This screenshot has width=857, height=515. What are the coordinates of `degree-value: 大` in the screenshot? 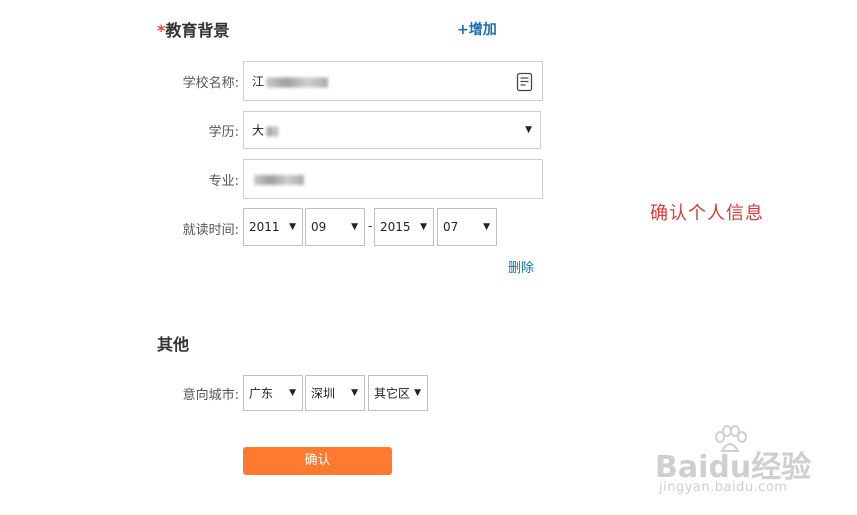 It's located at (265, 130).